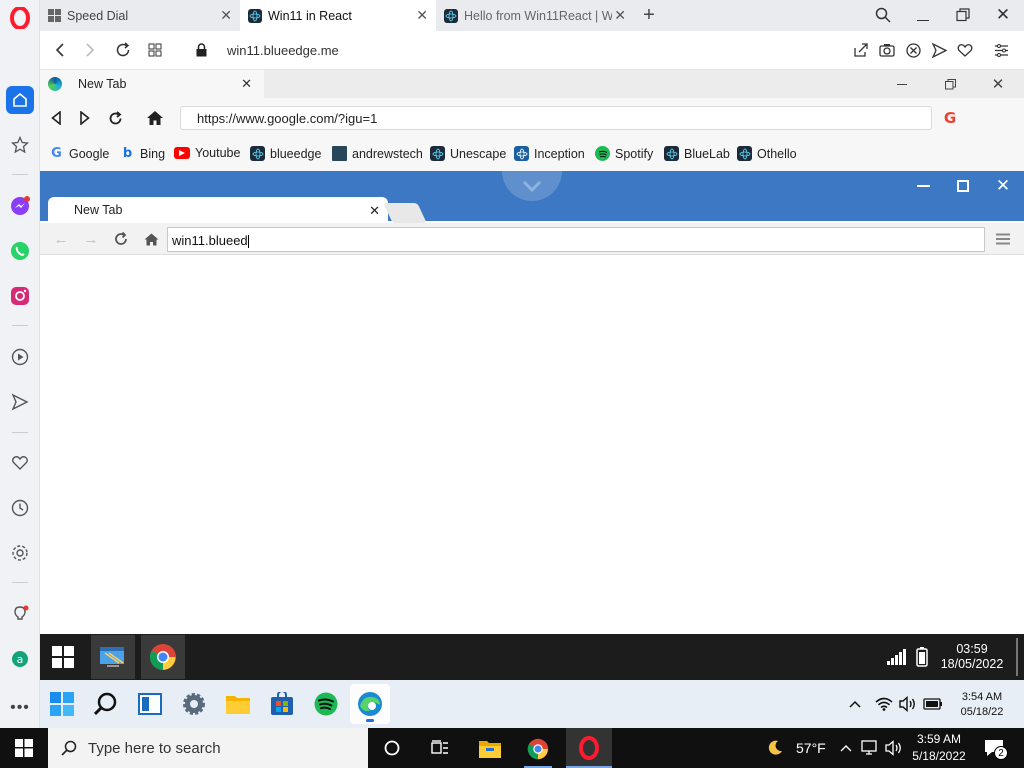  I want to click on tips-bulb-icon, so click(20, 614).